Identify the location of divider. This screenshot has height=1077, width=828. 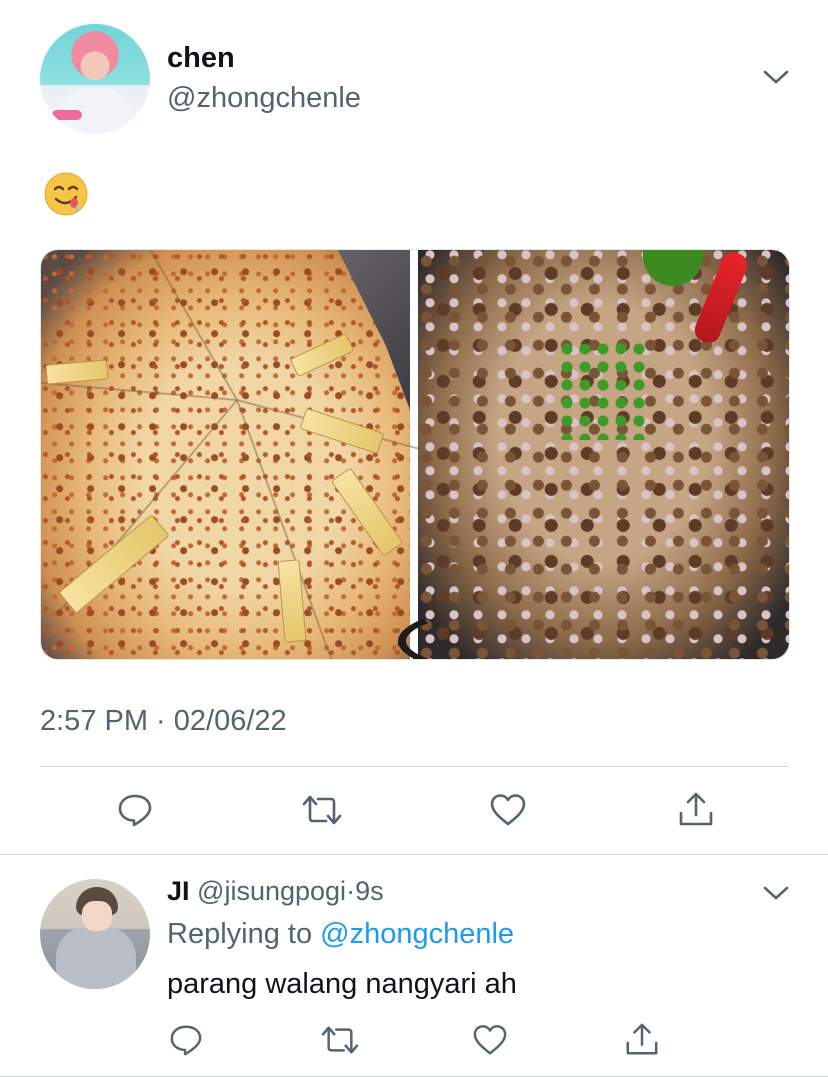
(414, 766).